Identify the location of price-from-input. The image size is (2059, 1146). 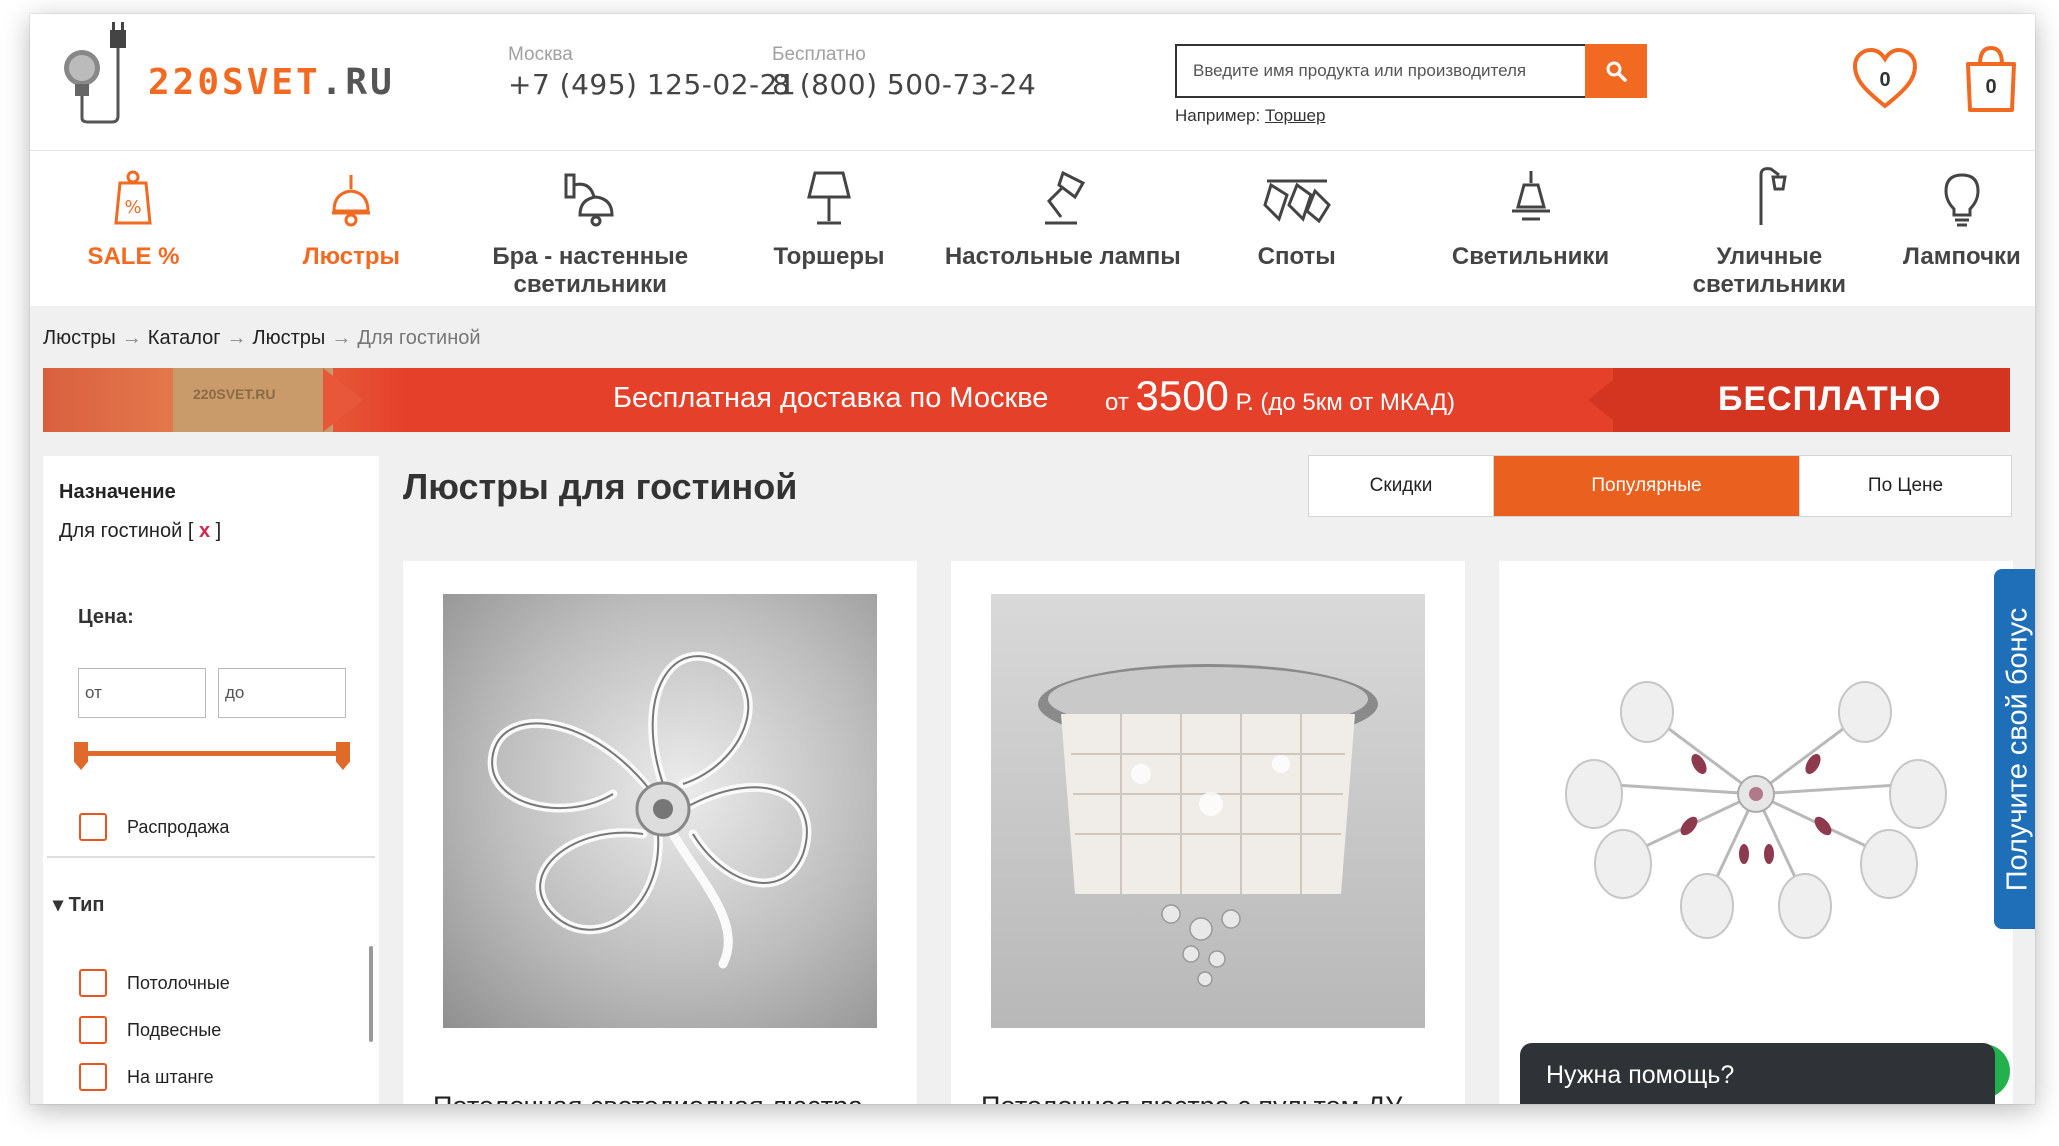
(142, 693).